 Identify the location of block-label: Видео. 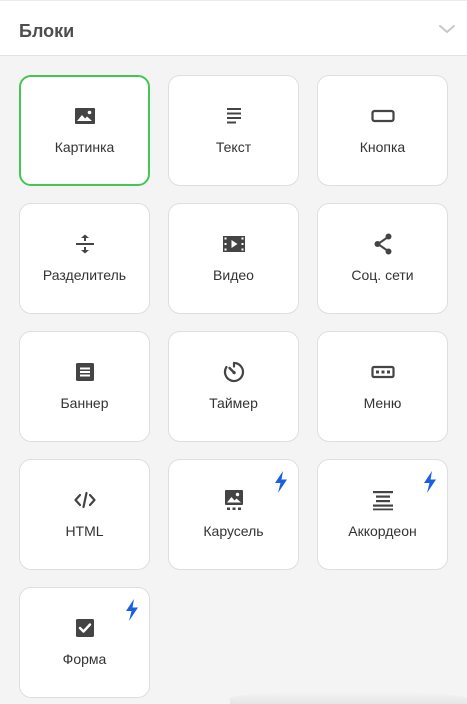
(233, 275).